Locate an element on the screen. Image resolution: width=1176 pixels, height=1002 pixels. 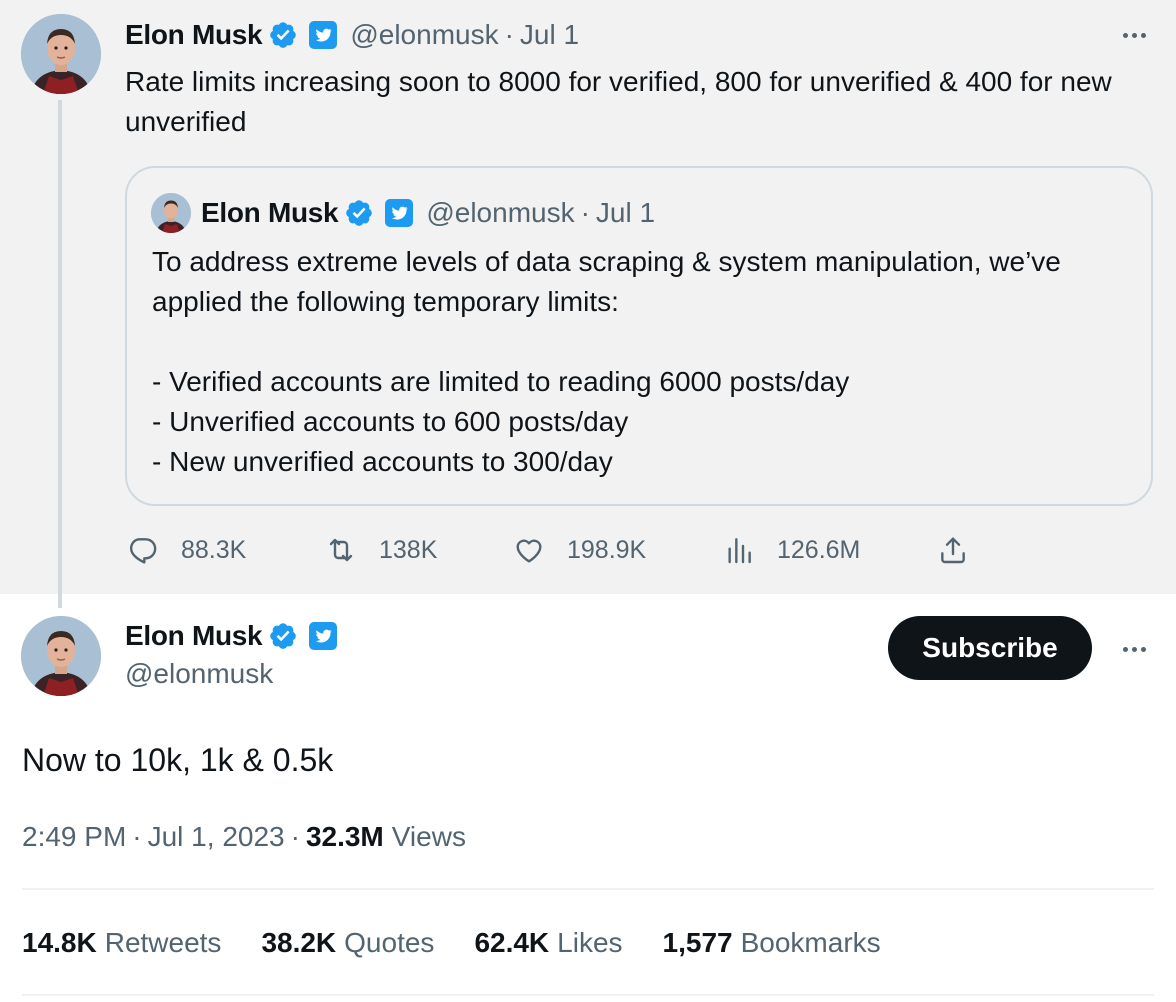
stat-count: 1,577 is located at coordinates (697, 942).